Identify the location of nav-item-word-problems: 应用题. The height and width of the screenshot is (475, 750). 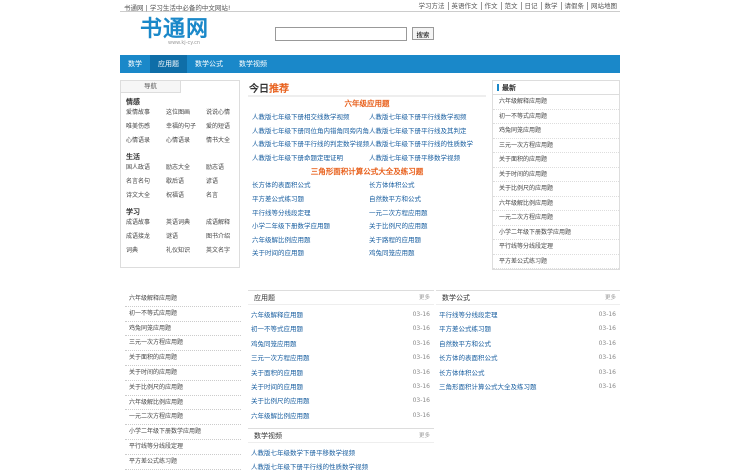
(168, 64).